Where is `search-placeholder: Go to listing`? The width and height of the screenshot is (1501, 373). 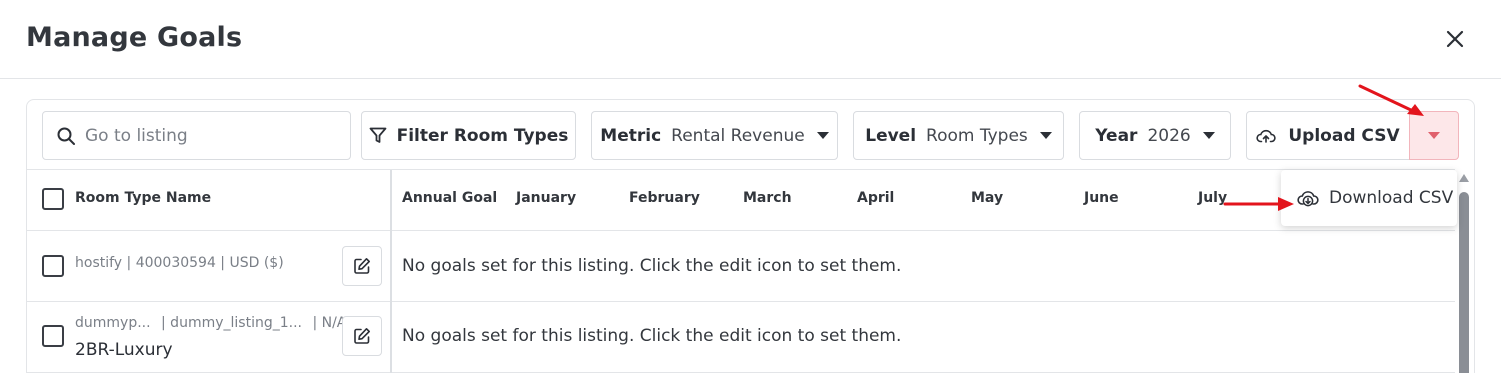 search-placeholder: Go to listing is located at coordinates (136, 135).